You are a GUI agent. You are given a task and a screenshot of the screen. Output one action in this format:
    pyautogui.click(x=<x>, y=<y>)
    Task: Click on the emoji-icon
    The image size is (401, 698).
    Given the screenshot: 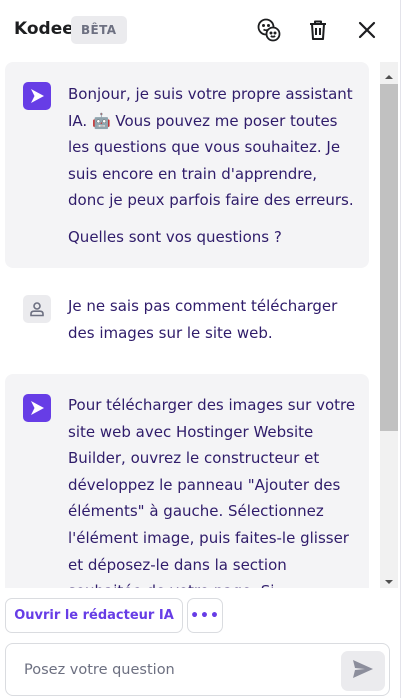 What is the action you would take?
    pyautogui.click(x=269, y=30)
    